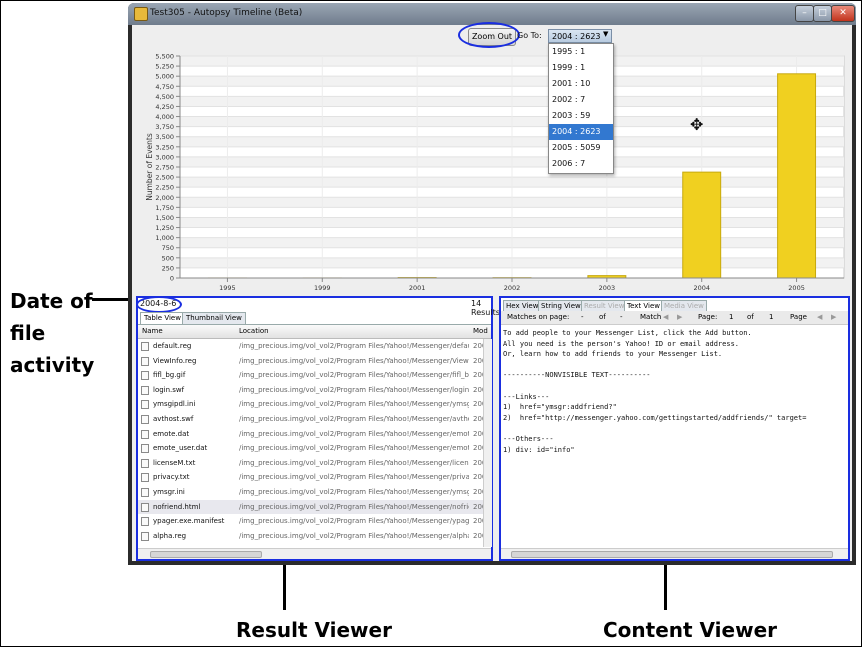  What do you see at coordinates (164, 127) in the screenshot?
I see `y-tick-label: 3,750` at bounding box center [164, 127].